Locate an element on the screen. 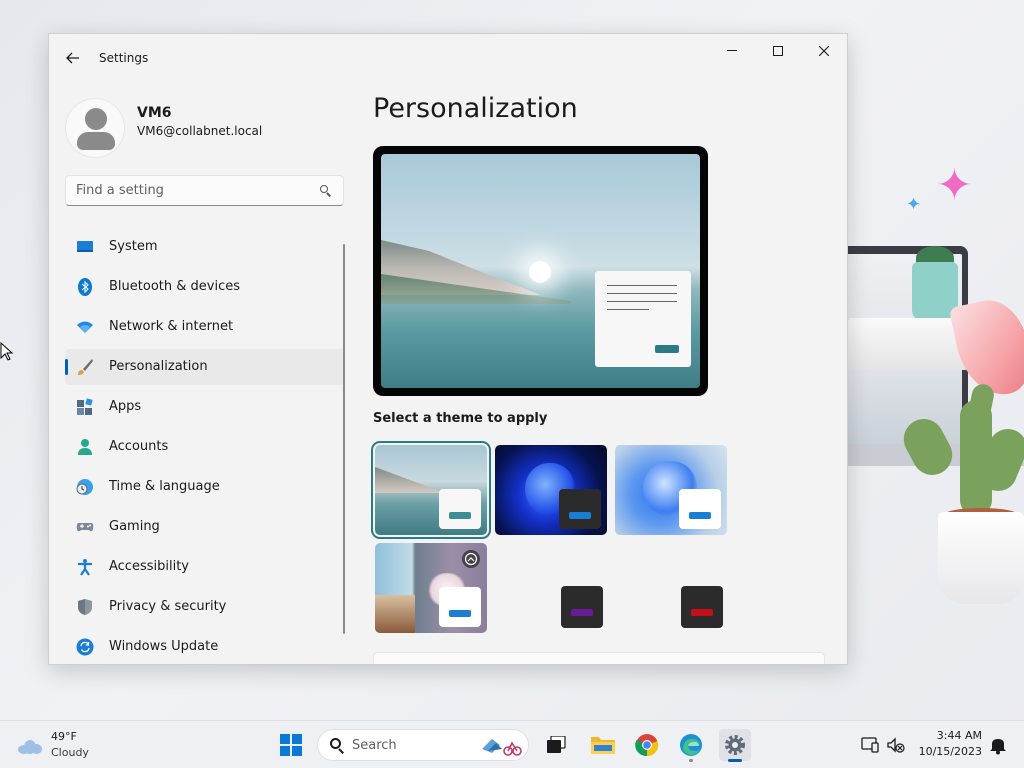 The width and height of the screenshot is (1024, 768). wallpaper-pot is located at coordinates (981, 558).